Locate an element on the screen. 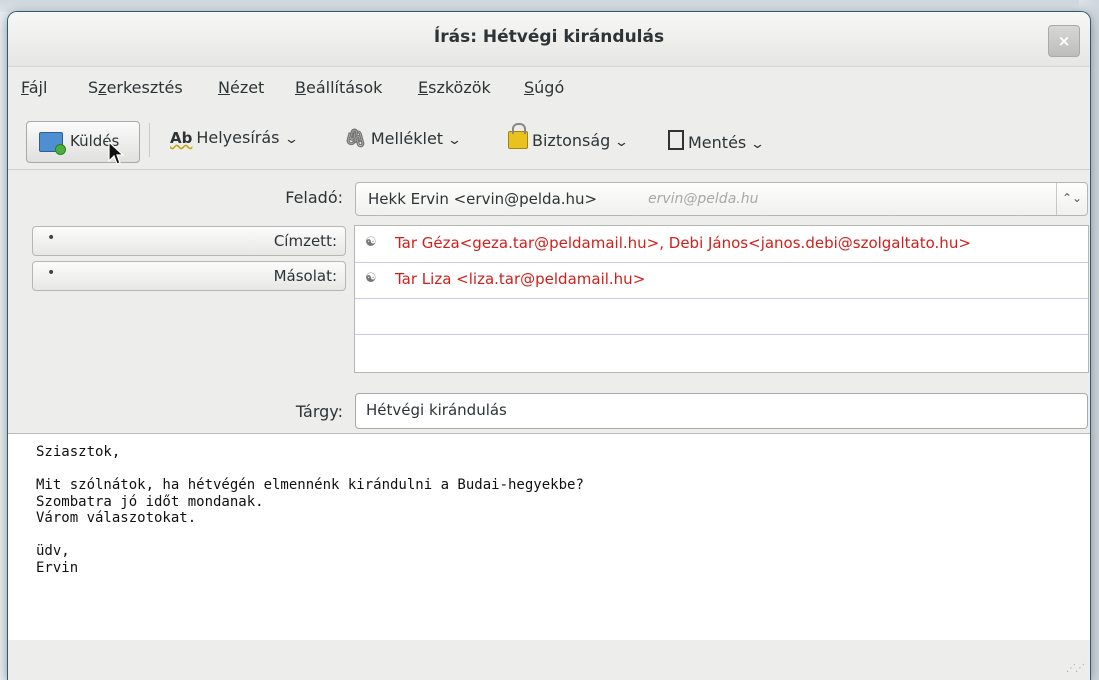 The height and width of the screenshot is (680, 1099). from-hint: ervin@pelda.hu is located at coordinates (703, 199).